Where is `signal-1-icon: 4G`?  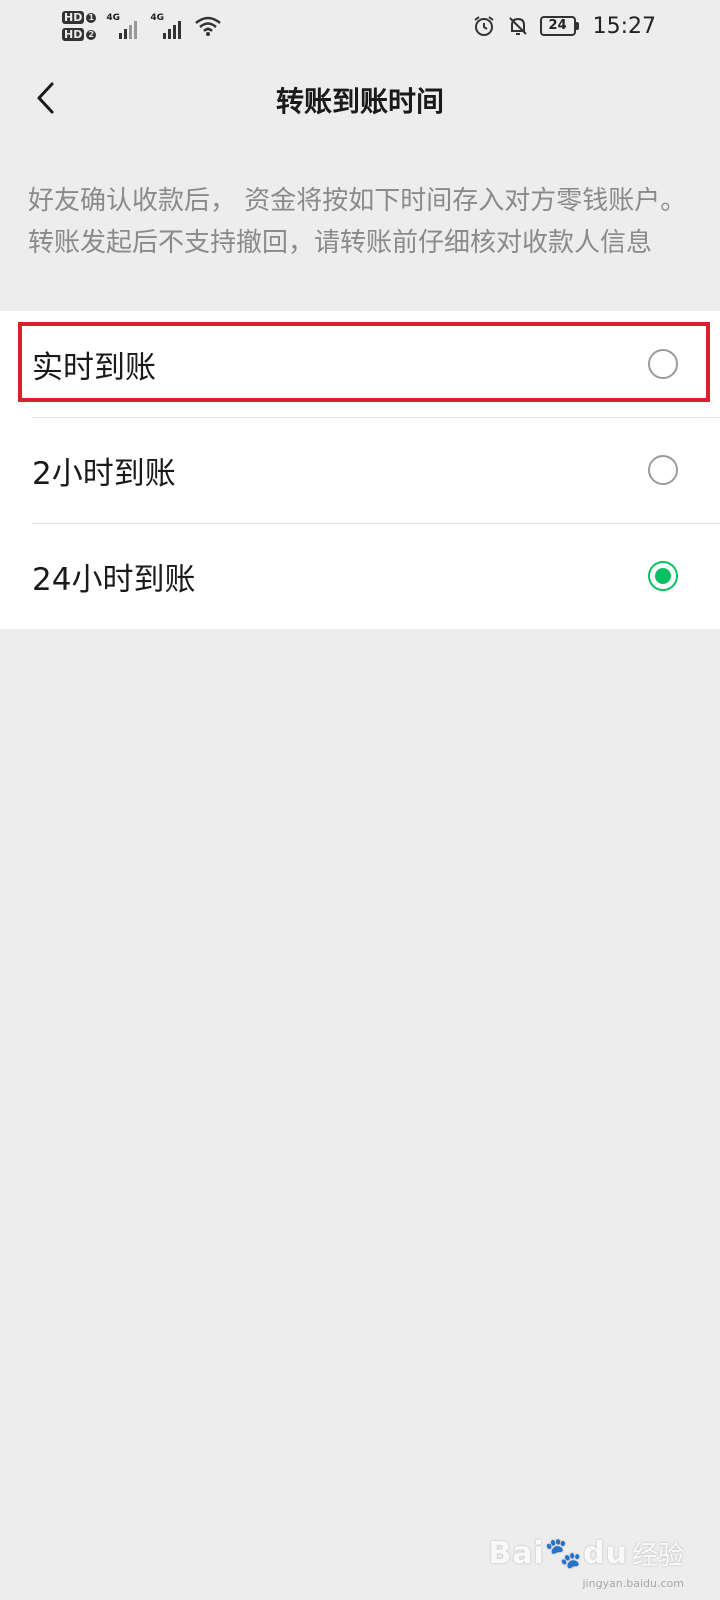
signal-1-icon: 4G is located at coordinates (123, 26).